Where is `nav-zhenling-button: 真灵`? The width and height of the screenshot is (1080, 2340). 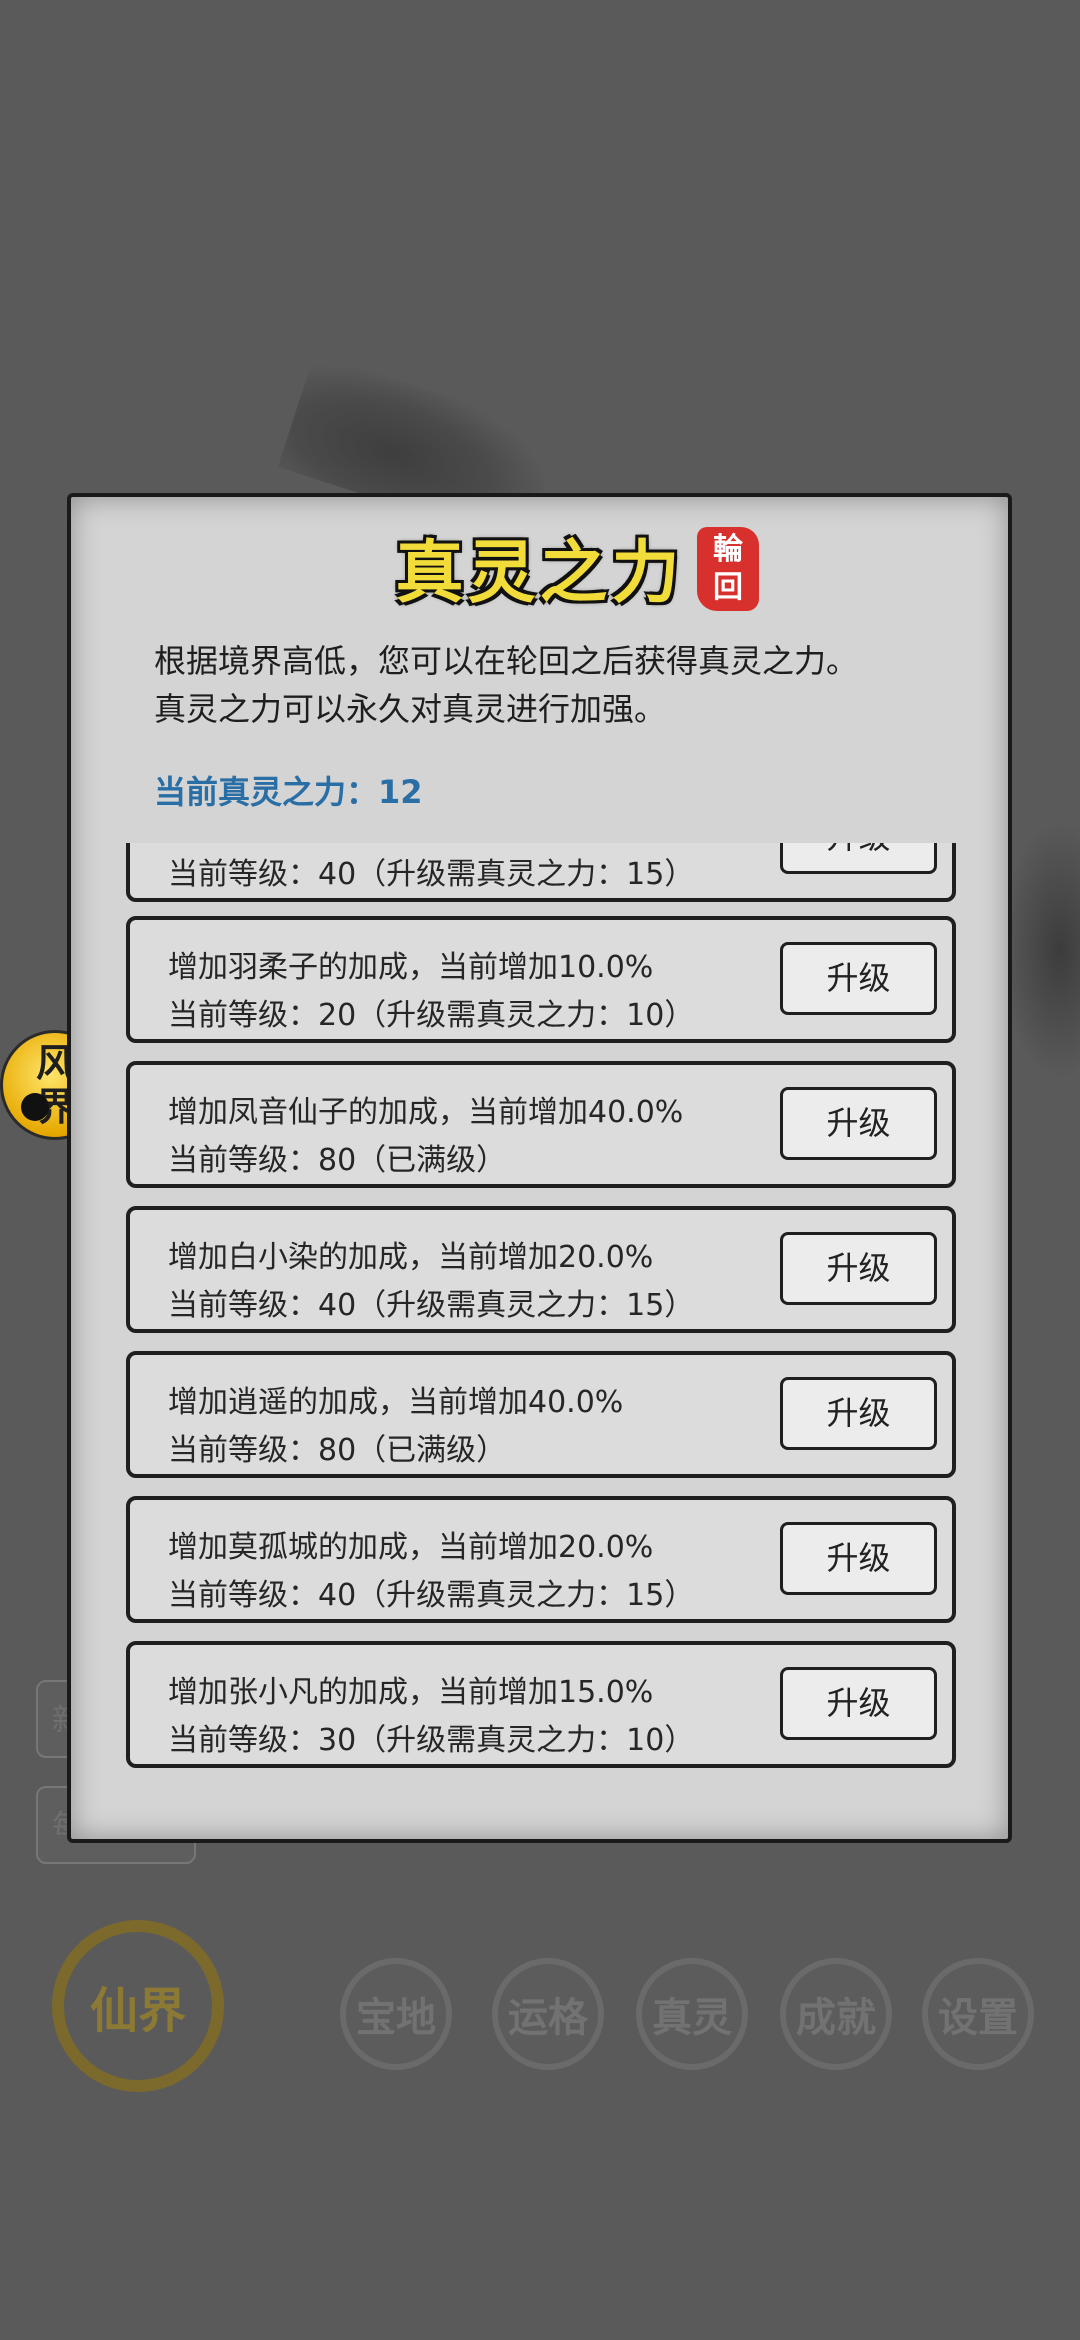
nav-zhenling-button: 真灵 is located at coordinates (692, 2014).